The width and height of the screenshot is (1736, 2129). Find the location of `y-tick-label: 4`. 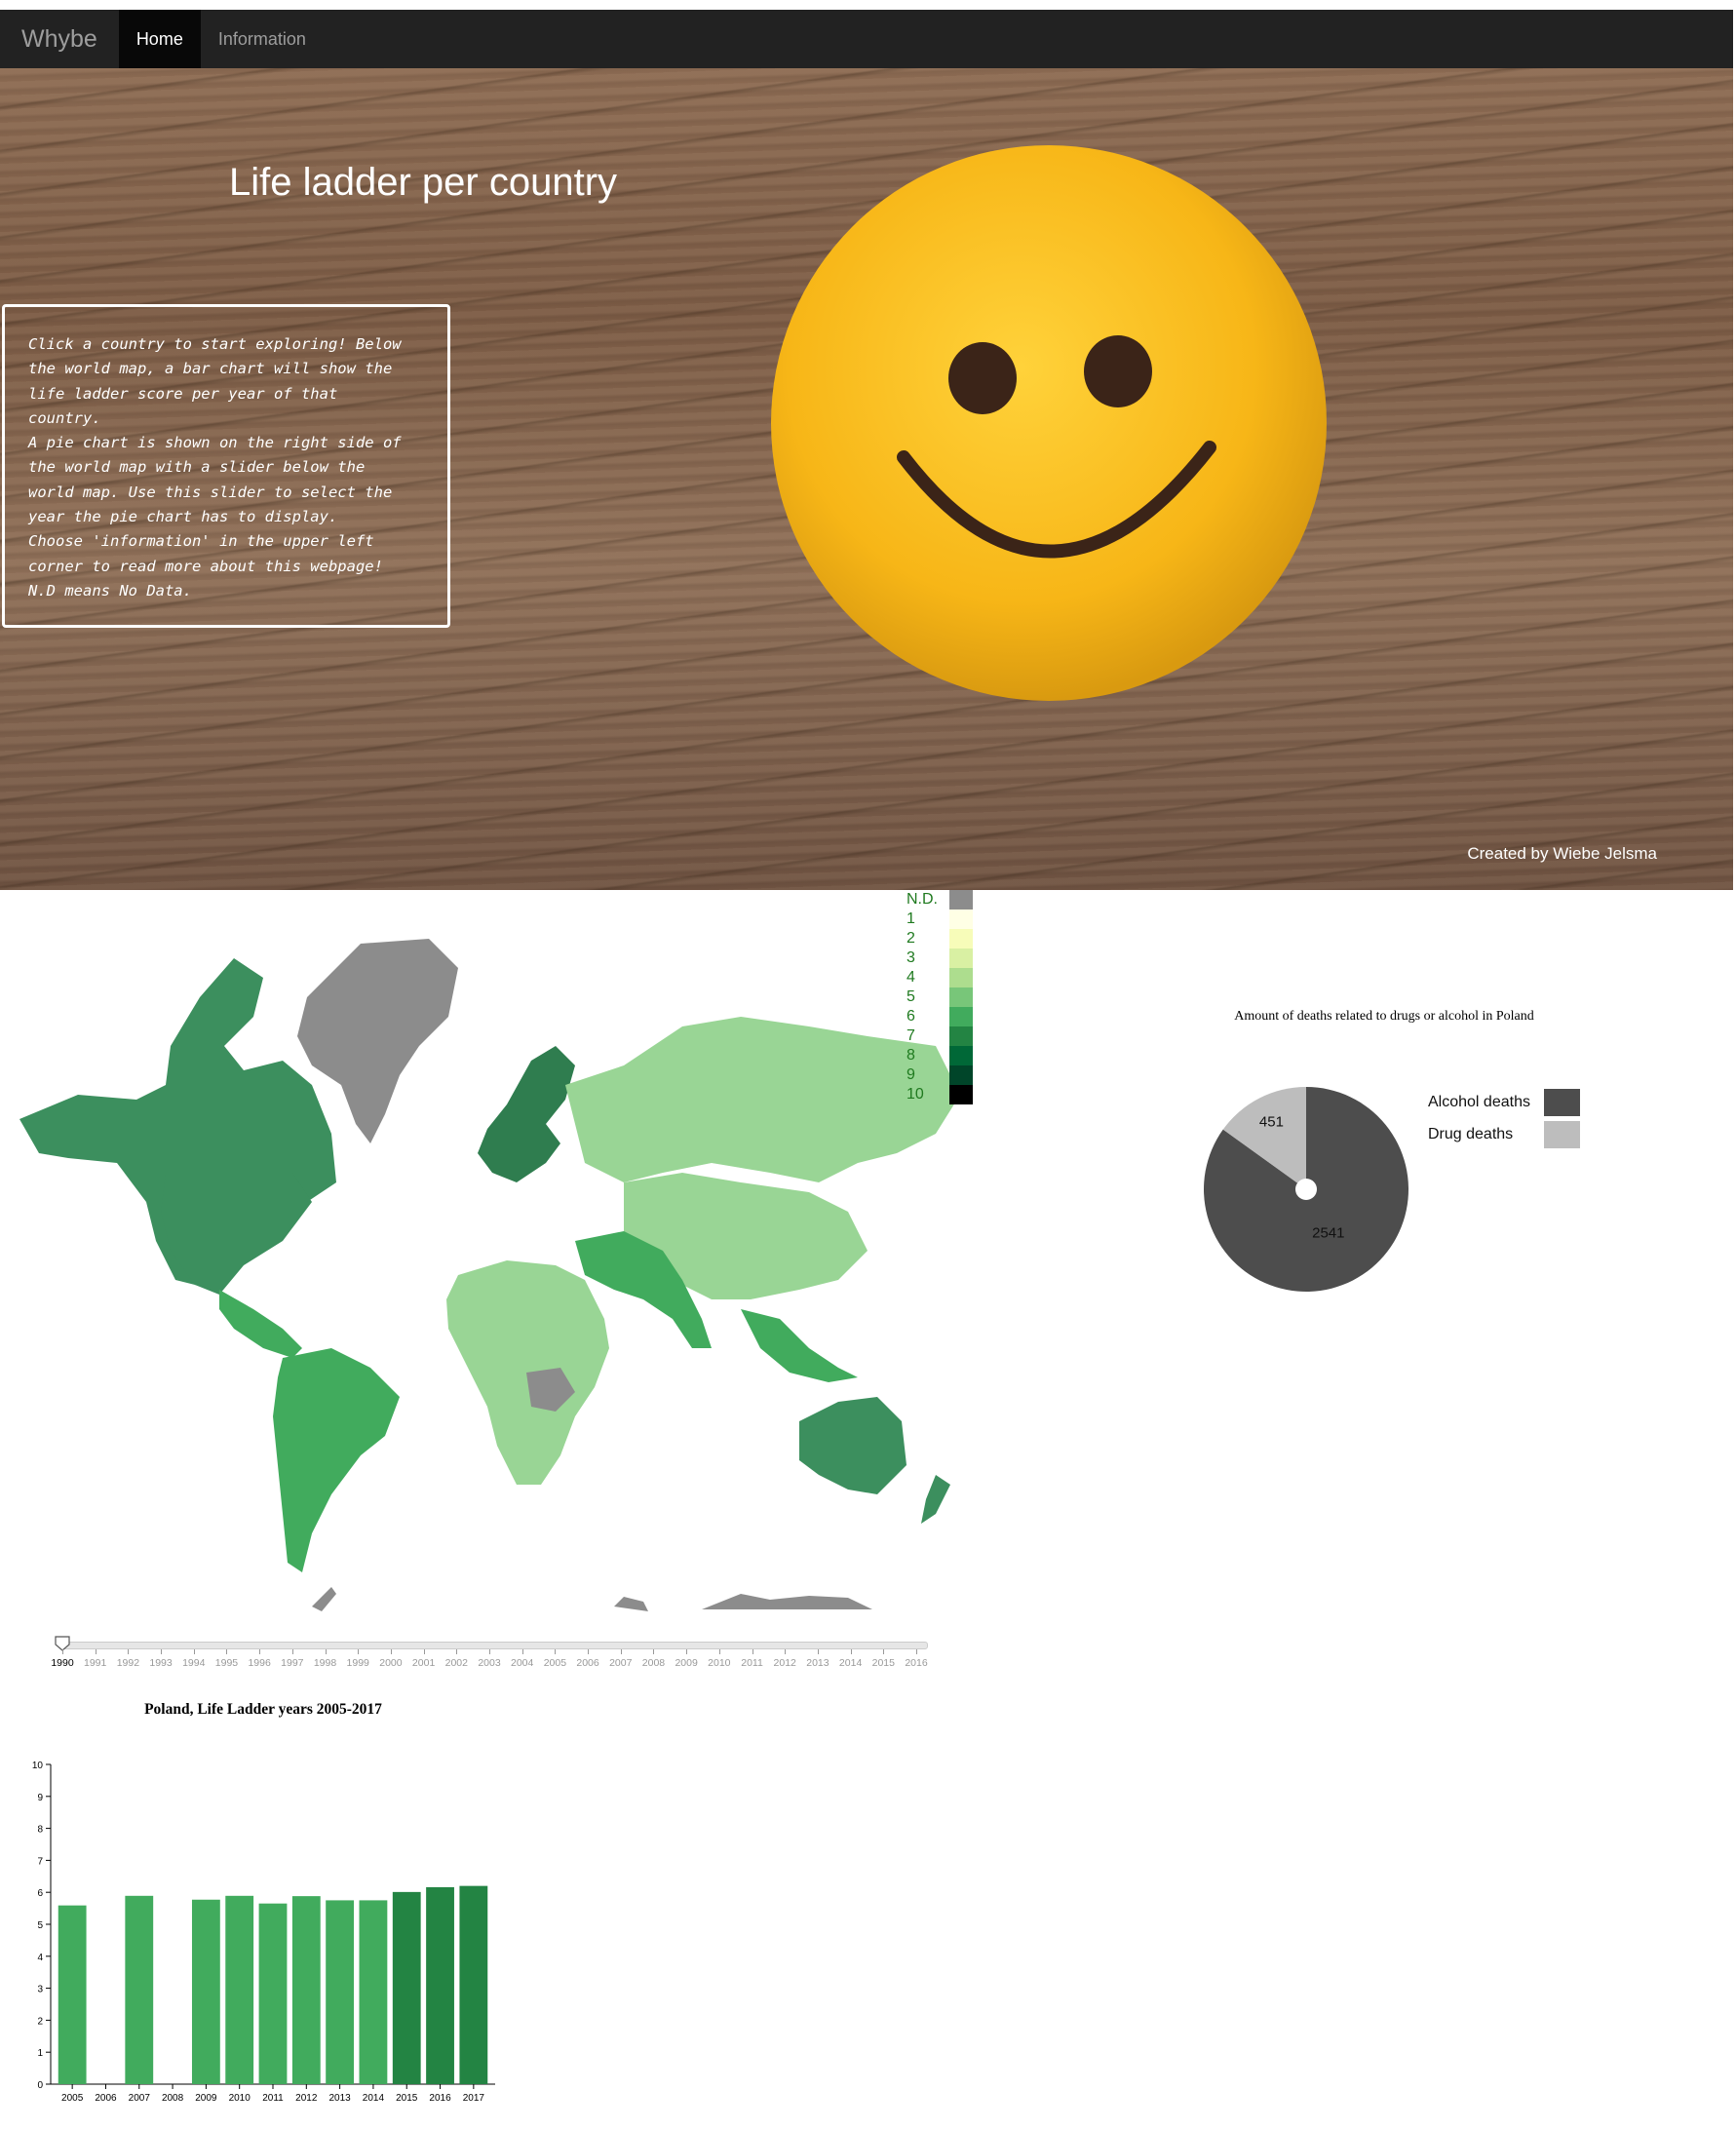

y-tick-label: 4 is located at coordinates (40, 1958).